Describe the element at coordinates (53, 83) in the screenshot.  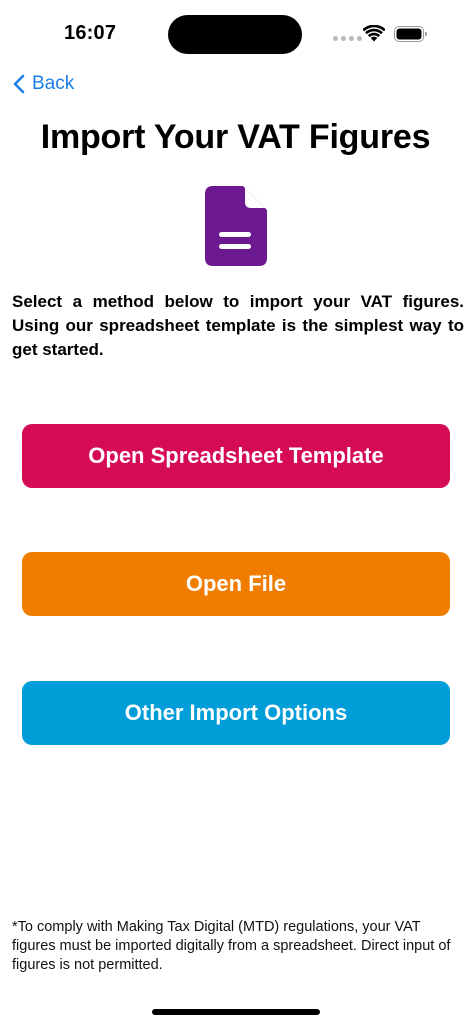
I see `back-label: Back` at that location.